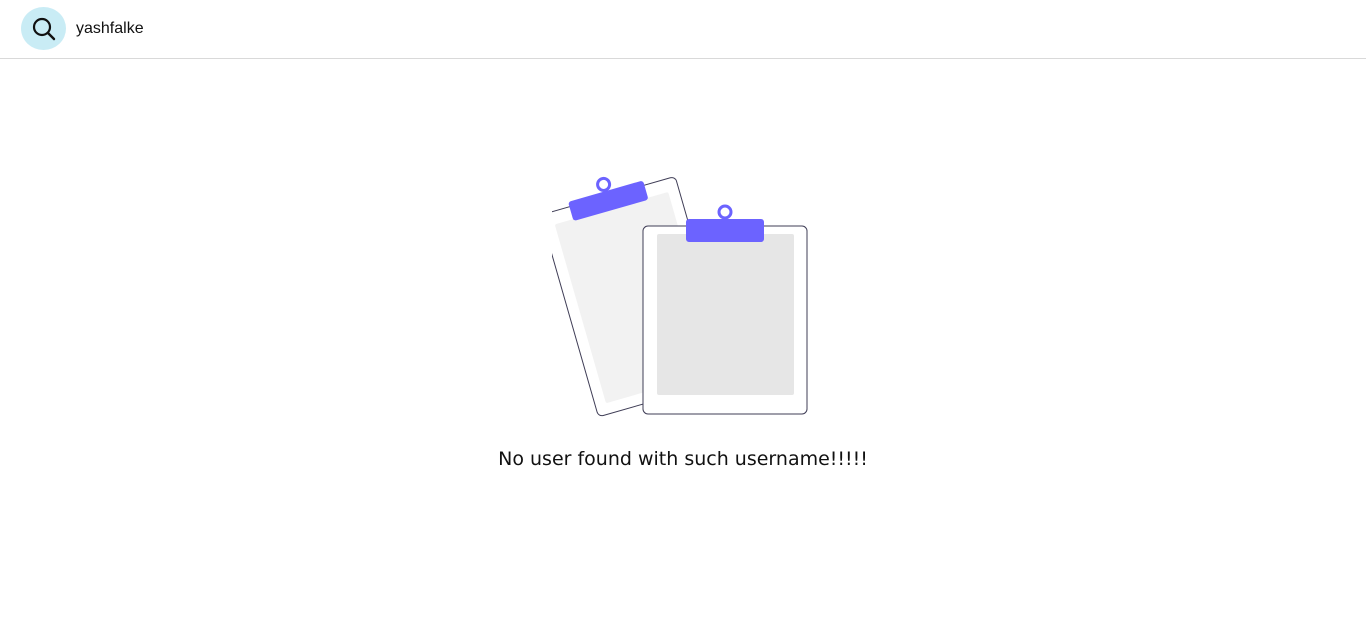 The width and height of the screenshot is (1366, 625). I want to click on empty-clipboards-illustration, so click(680, 296).